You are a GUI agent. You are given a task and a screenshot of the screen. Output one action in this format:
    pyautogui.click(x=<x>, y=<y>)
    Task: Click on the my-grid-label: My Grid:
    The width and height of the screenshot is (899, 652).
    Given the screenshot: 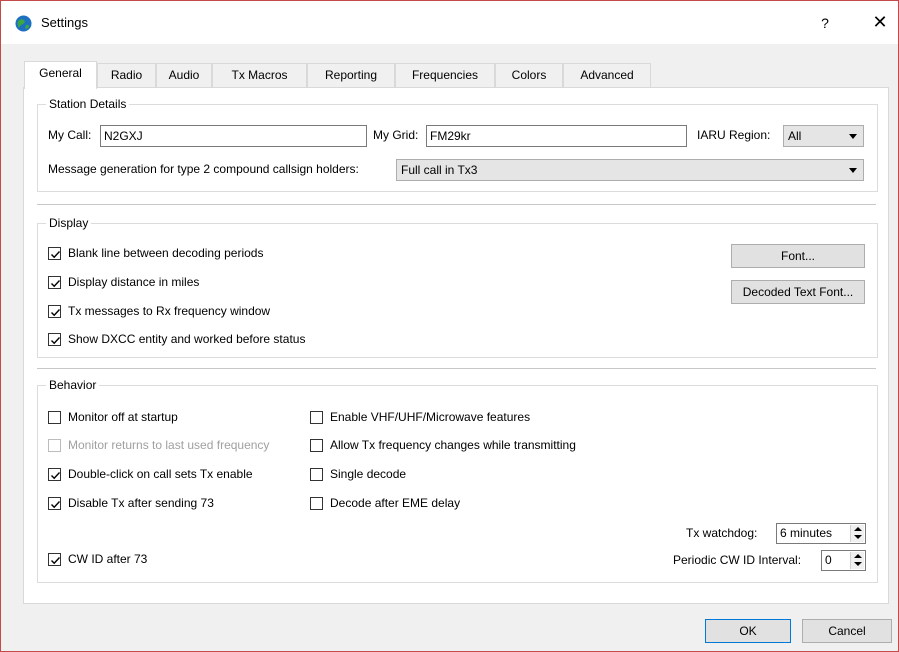 What is the action you would take?
    pyautogui.click(x=396, y=135)
    